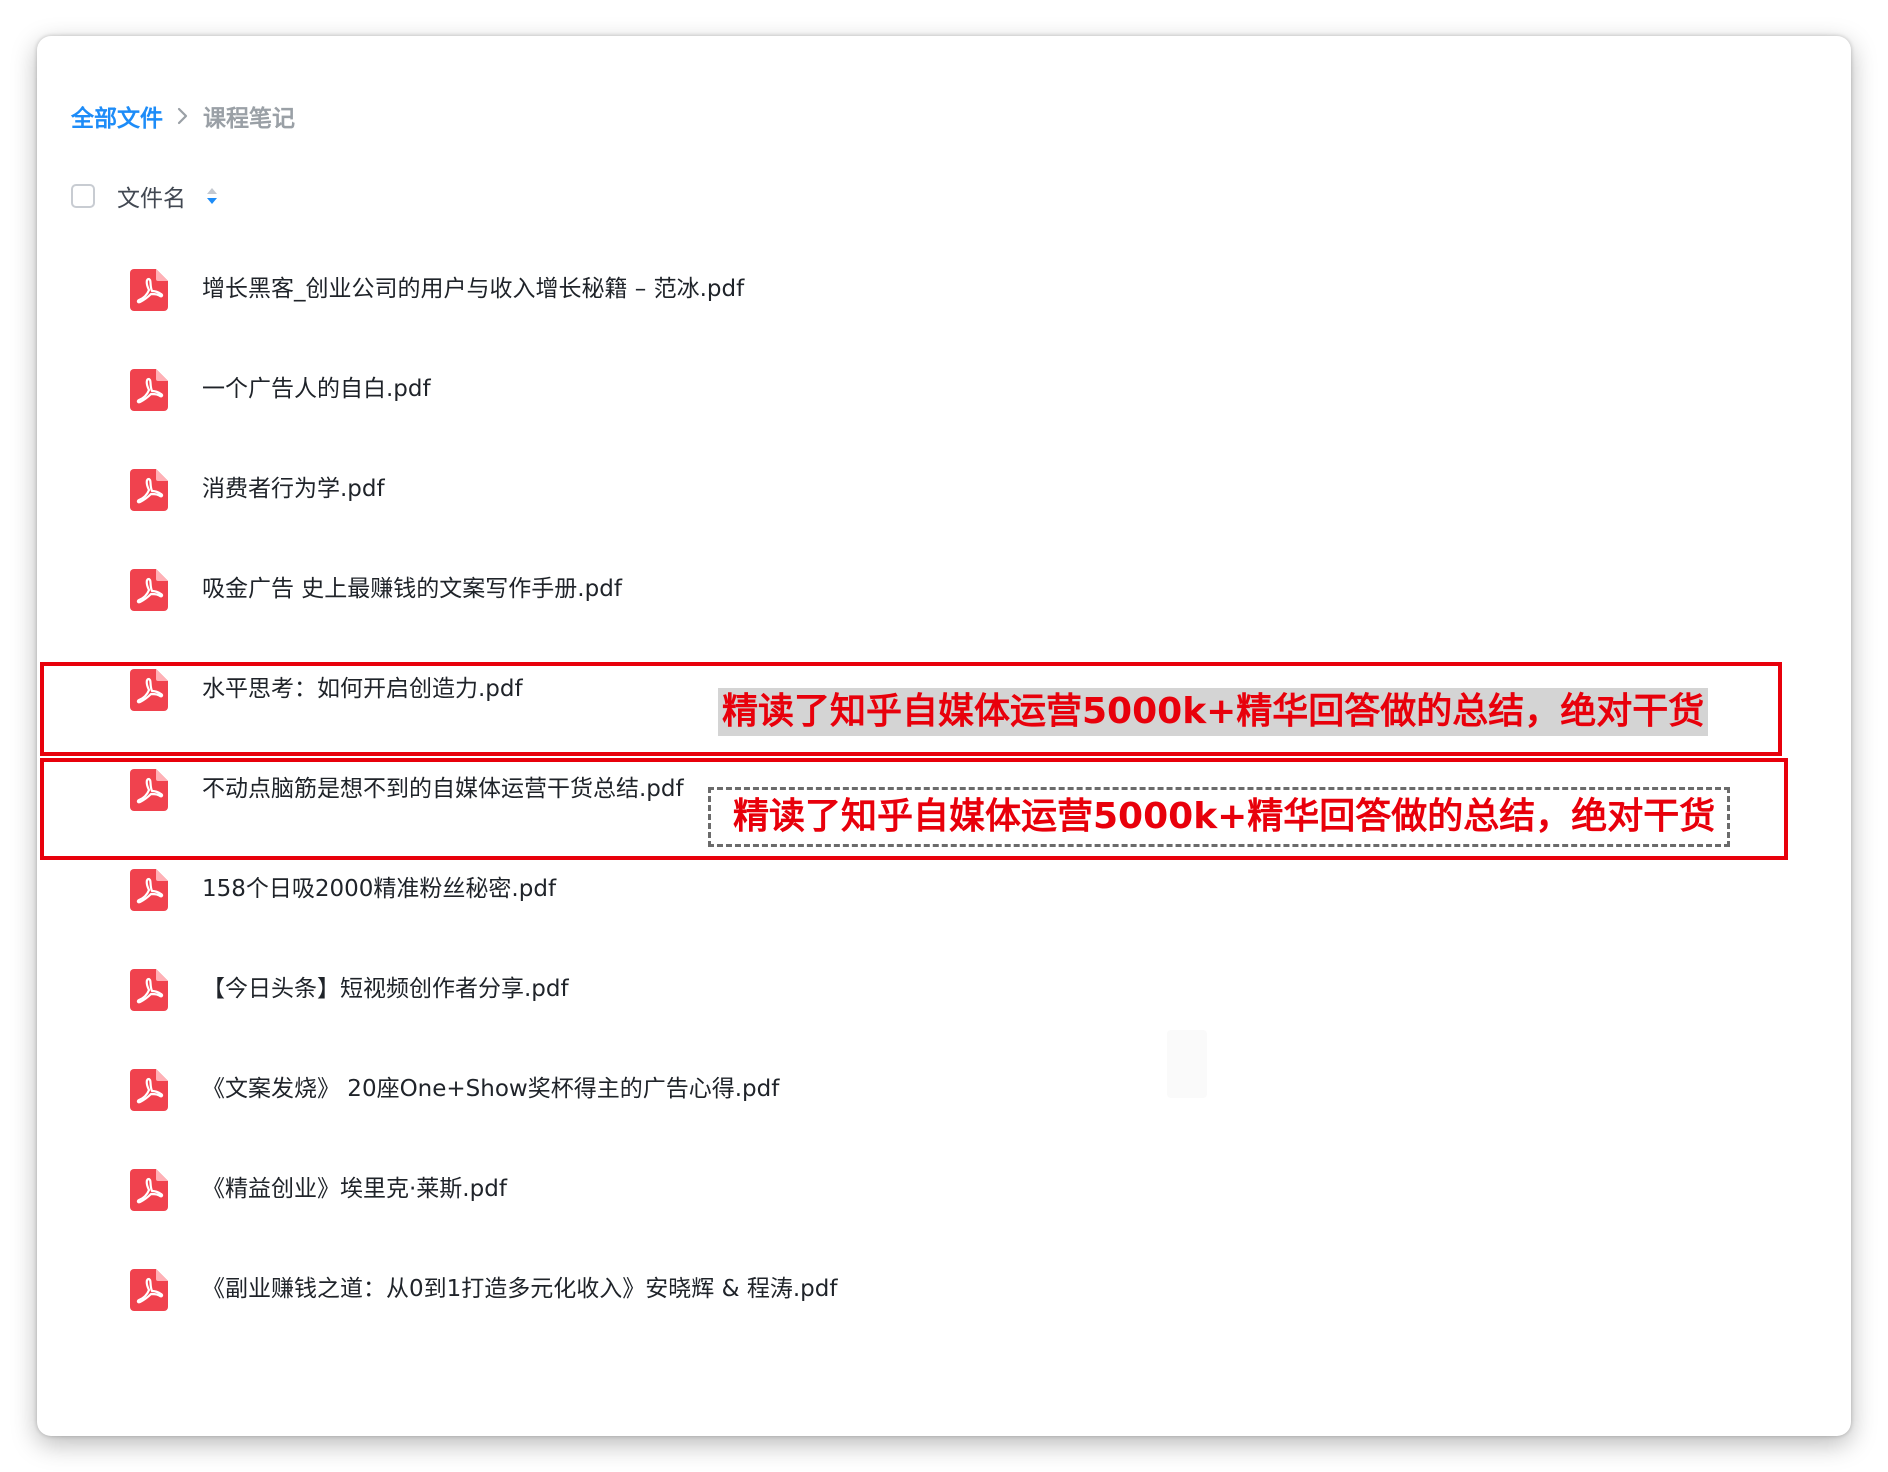 This screenshot has width=1888, height=1472. What do you see at coordinates (491, 1089) in the screenshot?
I see `file-name: 《文案发烧》 20座One+Show奖杯得主的广告心得.pdf` at bounding box center [491, 1089].